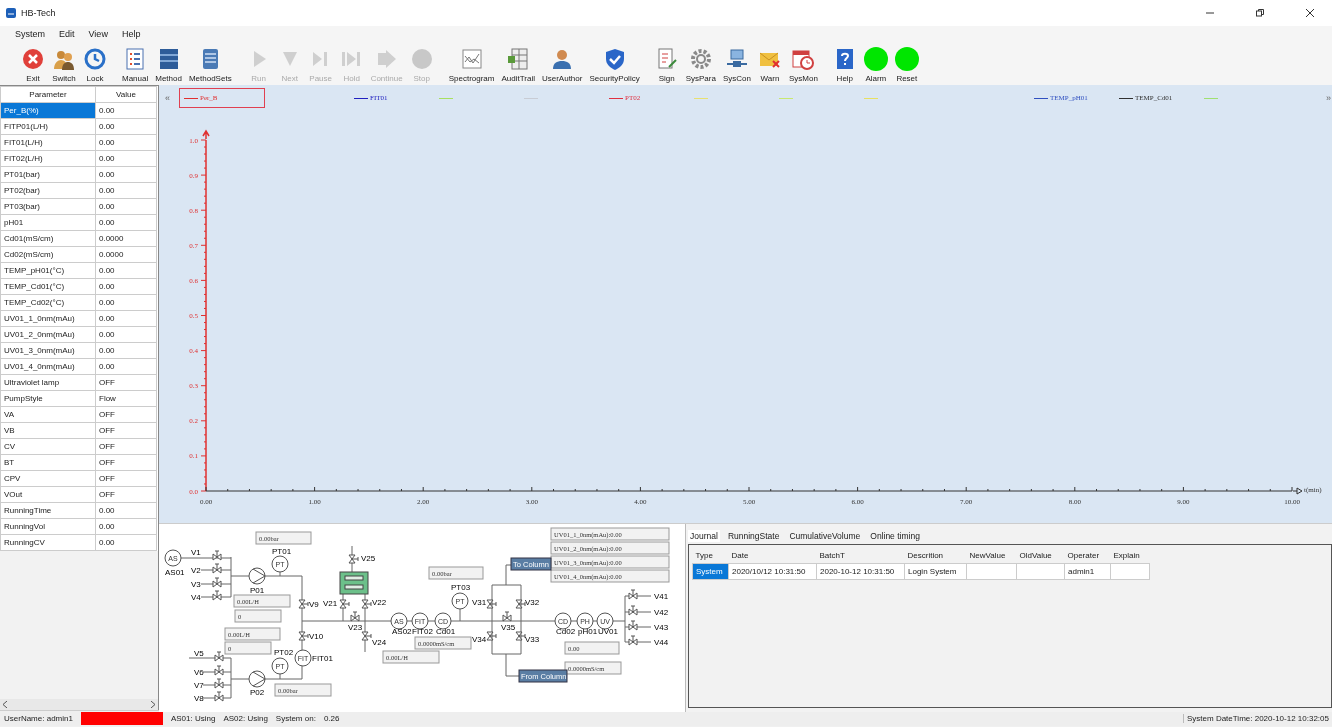 The width and height of the screenshot is (1332, 727). I want to click on menu-item: Help, so click(131, 33).